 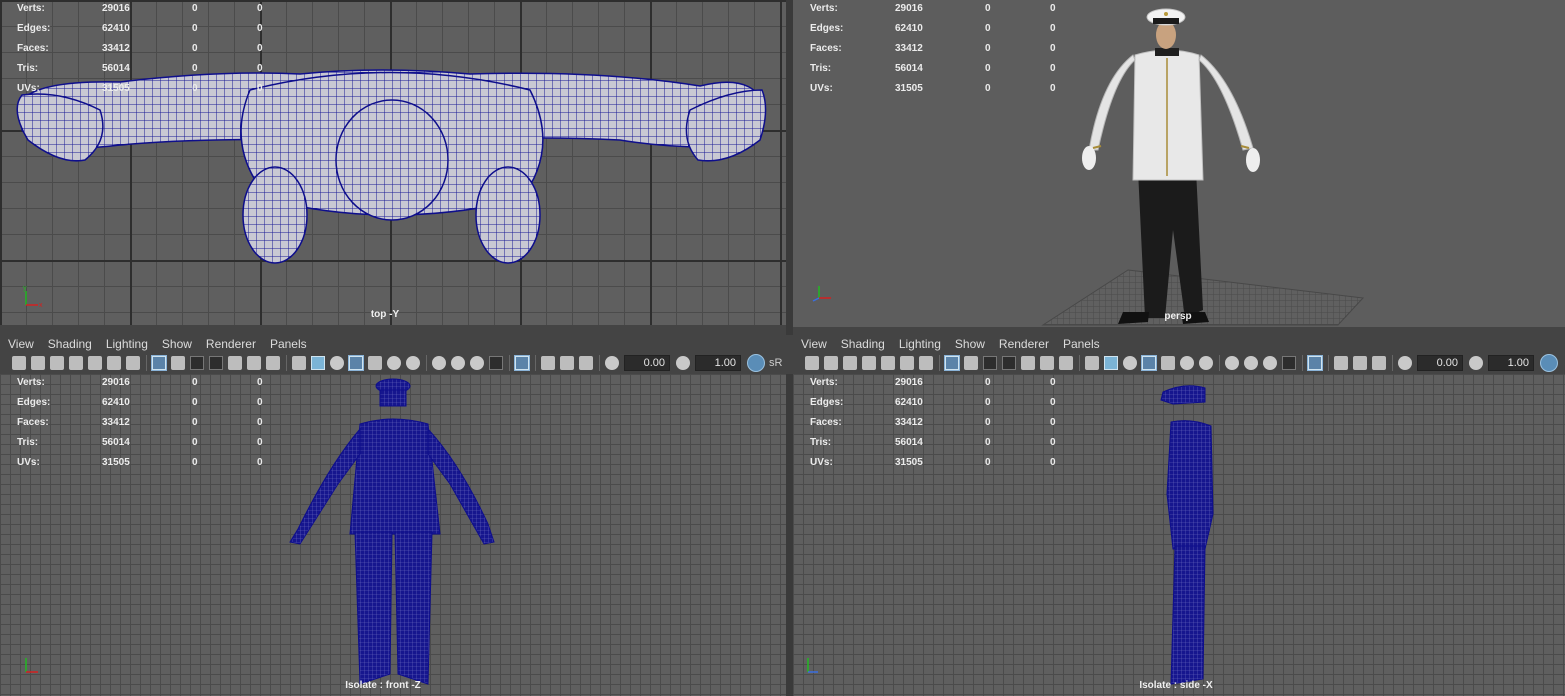 What do you see at coordinates (1176, 685) in the screenshot?
I see `camera-label: Isolate : side -X` at bounding box center [1176, 685].